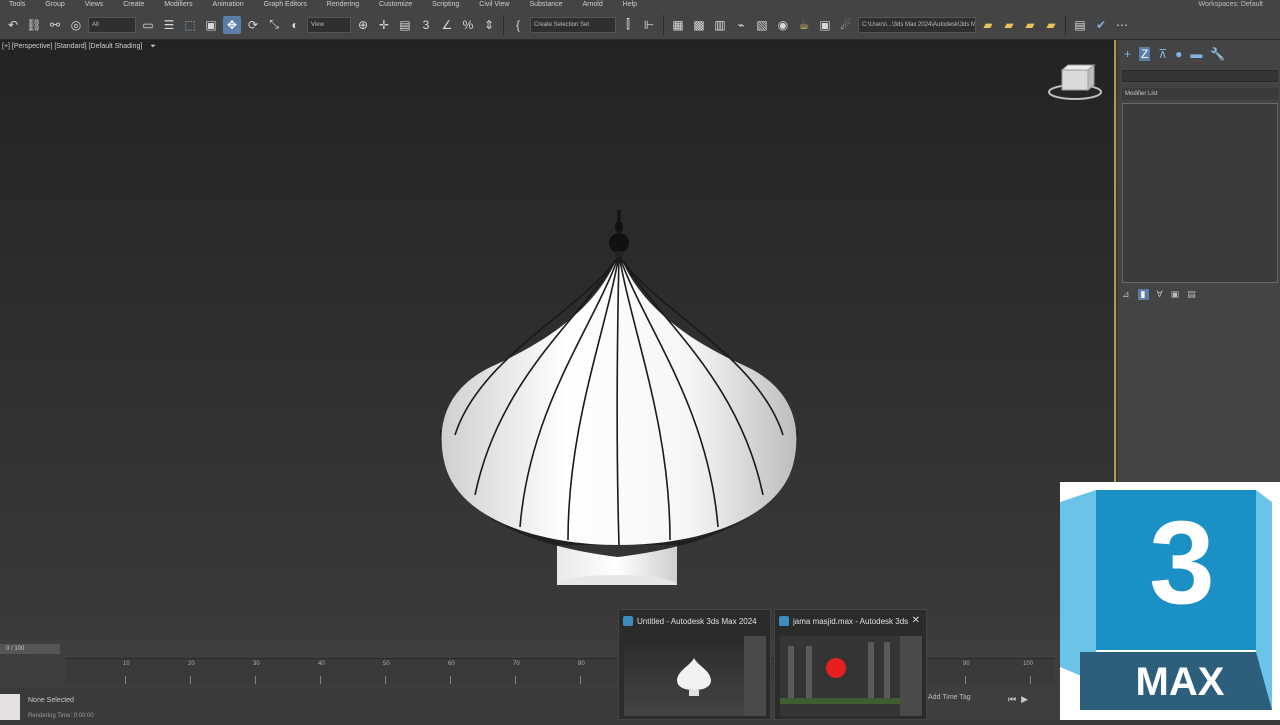 The image size is (1280, 725). Describe the element at coordinates (1231, 5) in the screenshot. I see `workspace-label: Workspaces: Default` at that location.